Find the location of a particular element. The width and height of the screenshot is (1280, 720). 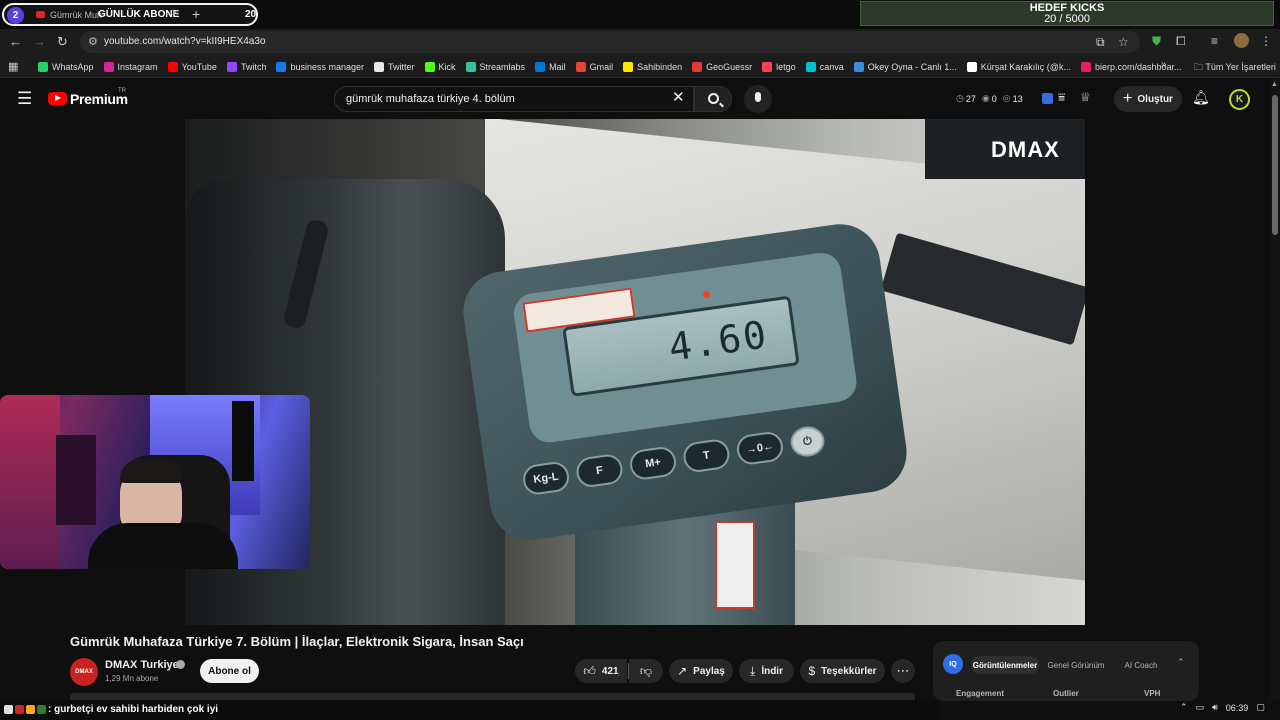

channel-avatar: DMAX is located at coordinates (84, 672).